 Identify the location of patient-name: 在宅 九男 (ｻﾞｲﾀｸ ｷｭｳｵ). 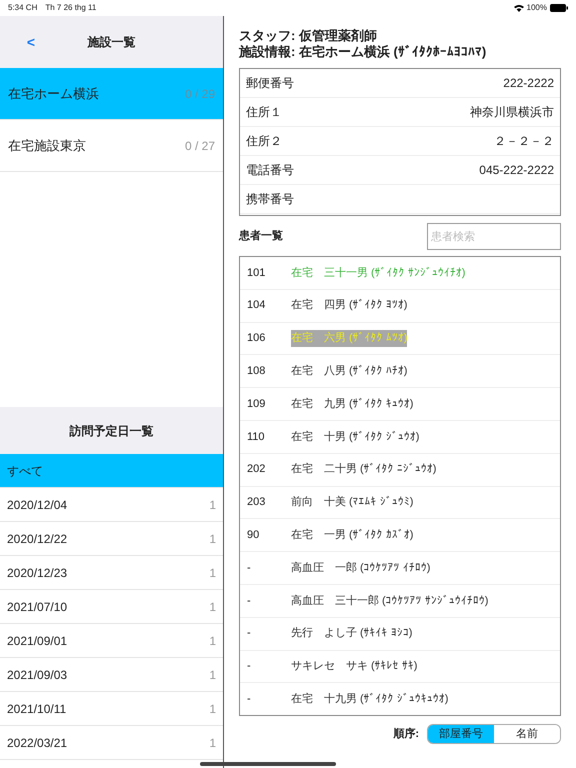
(352, 404).